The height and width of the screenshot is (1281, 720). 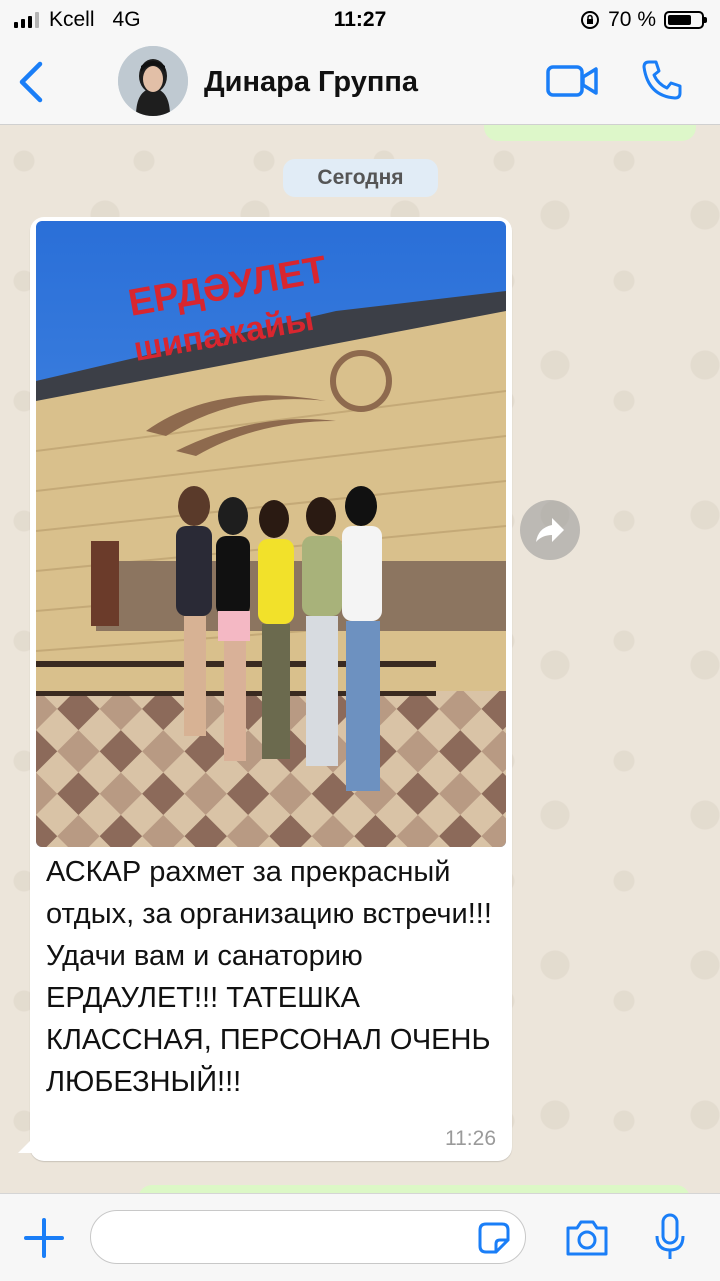 I want to click on status-right: 70 %, so click(x=643, y=20).